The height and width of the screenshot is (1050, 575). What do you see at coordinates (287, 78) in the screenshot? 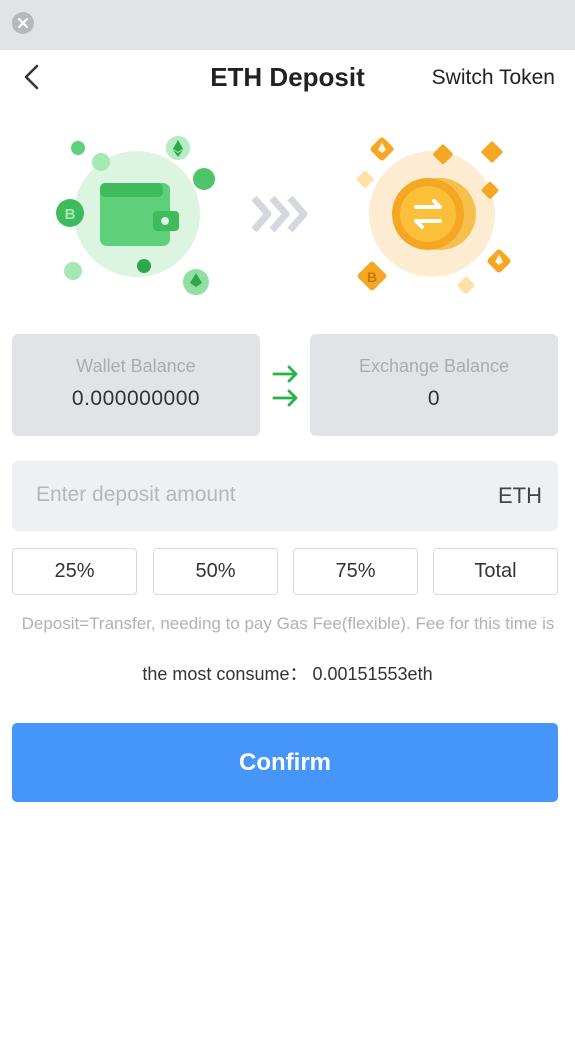
I see `nav-bar: ETH Deposit Switch Token` at bounding box center [287, 78].